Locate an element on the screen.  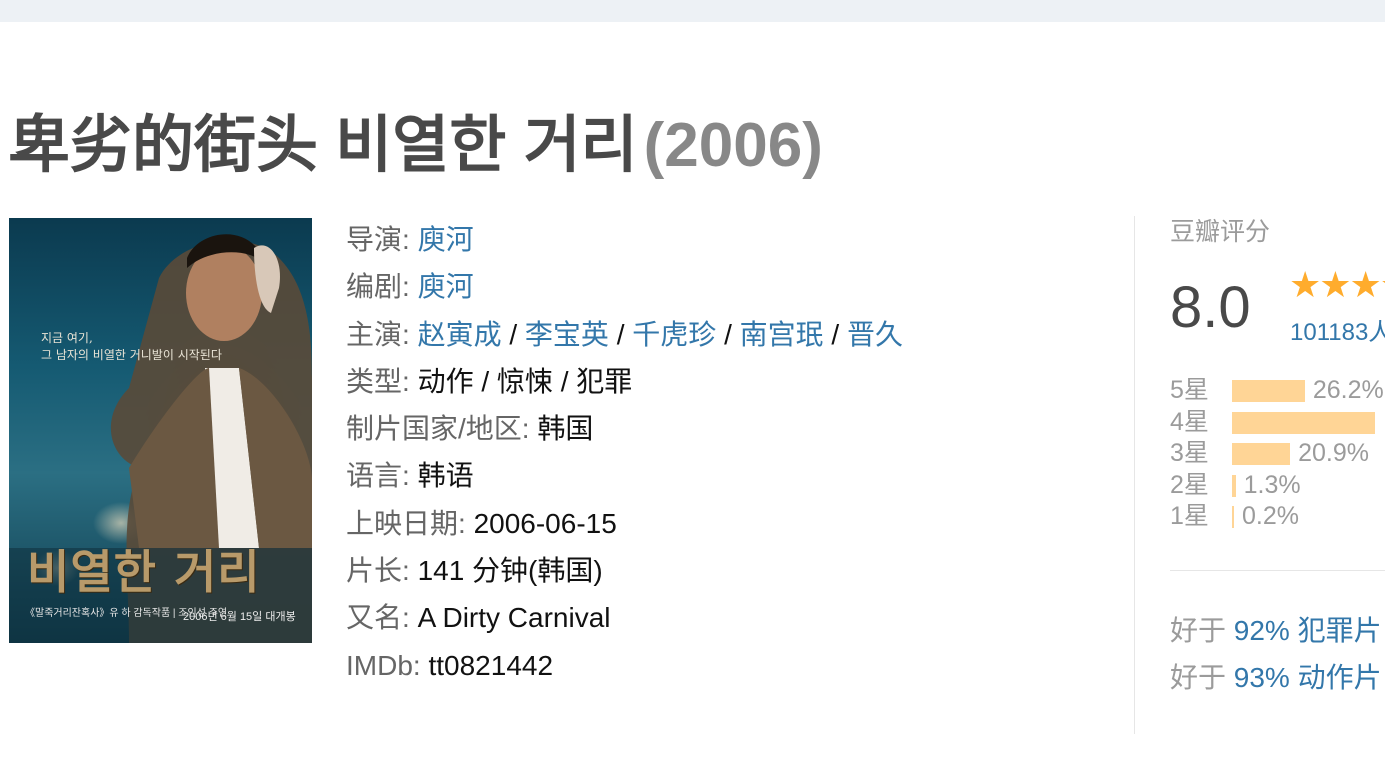
imdb-value: tt0821442 is located at coordinates (490, 665).